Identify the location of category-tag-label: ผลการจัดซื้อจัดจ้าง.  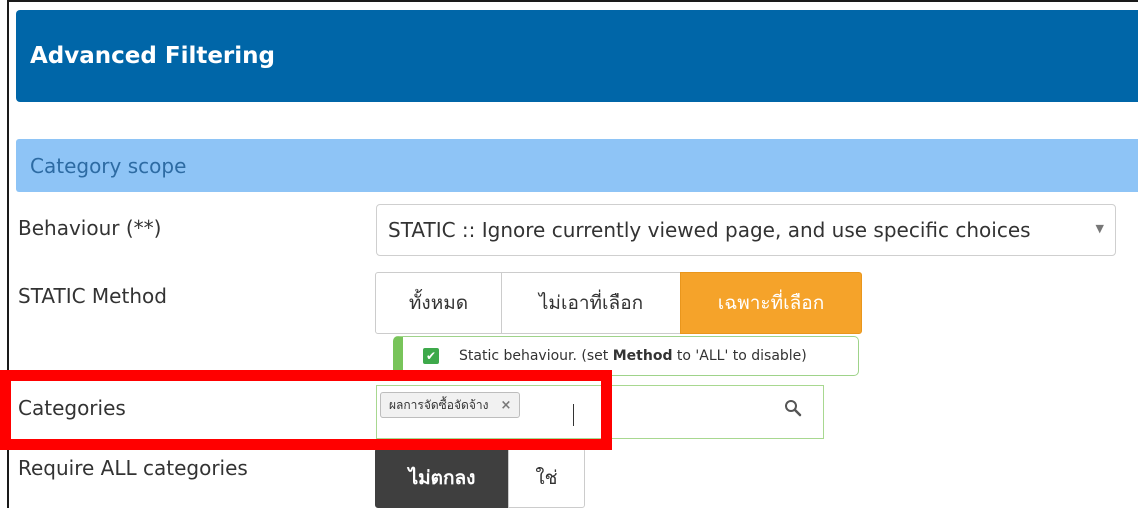
(439, 404).